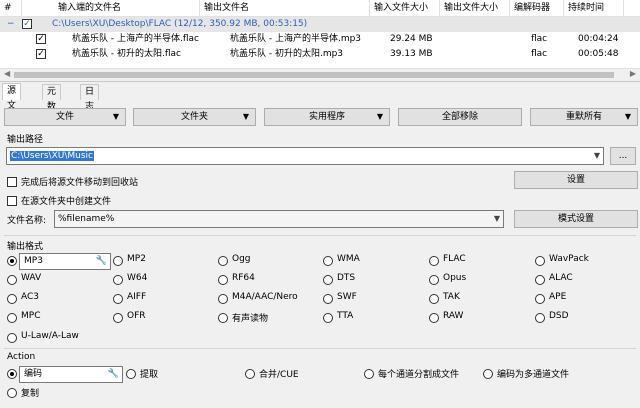 Image resolution: width=640 pixels, height=408 pixels. I want to click on action-label-text: 合并/CUE, so click(279, 373).